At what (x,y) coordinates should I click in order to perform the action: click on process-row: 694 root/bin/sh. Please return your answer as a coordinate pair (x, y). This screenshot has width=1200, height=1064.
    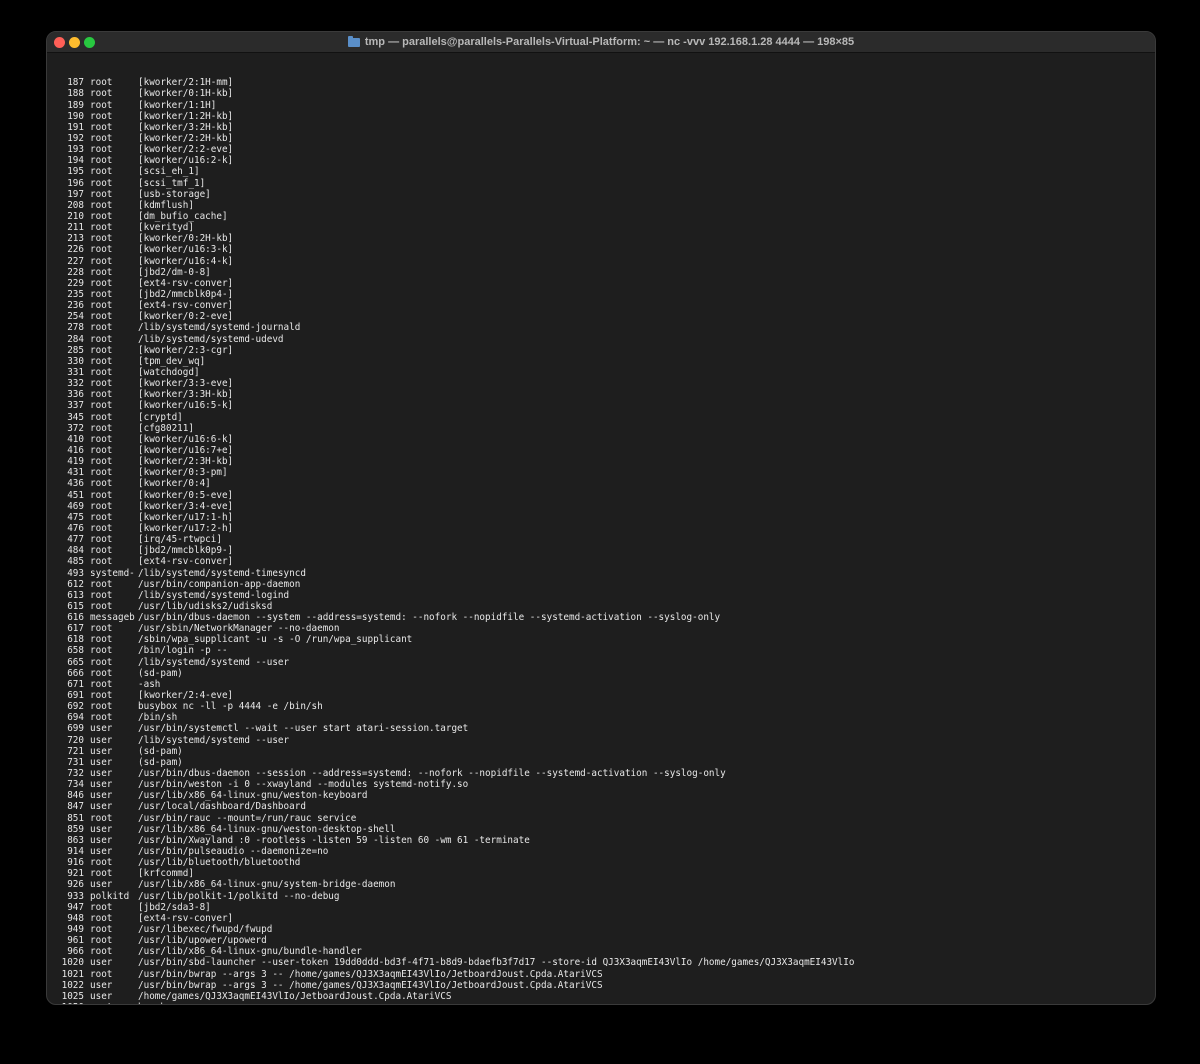
    Looking at the image, I should click on (601, 717).